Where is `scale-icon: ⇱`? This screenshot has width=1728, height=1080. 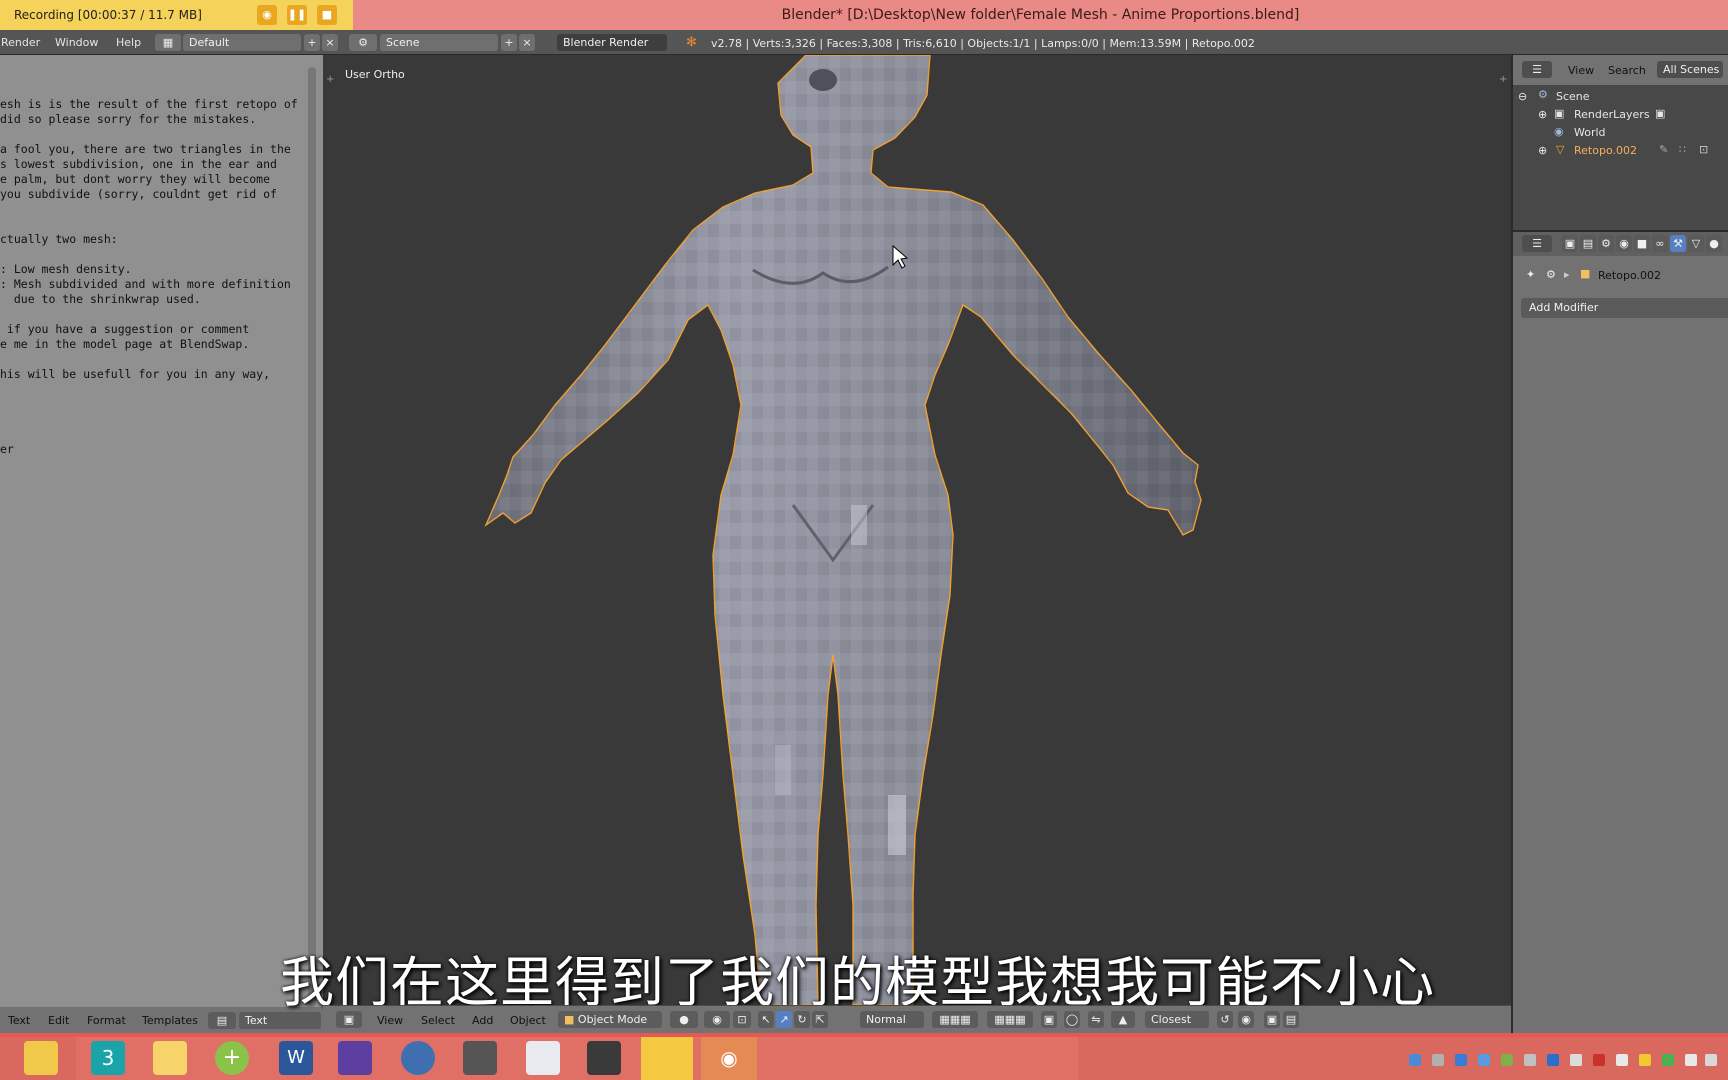
scale-icon: ⇱ is located at coordinates (820, 1019).